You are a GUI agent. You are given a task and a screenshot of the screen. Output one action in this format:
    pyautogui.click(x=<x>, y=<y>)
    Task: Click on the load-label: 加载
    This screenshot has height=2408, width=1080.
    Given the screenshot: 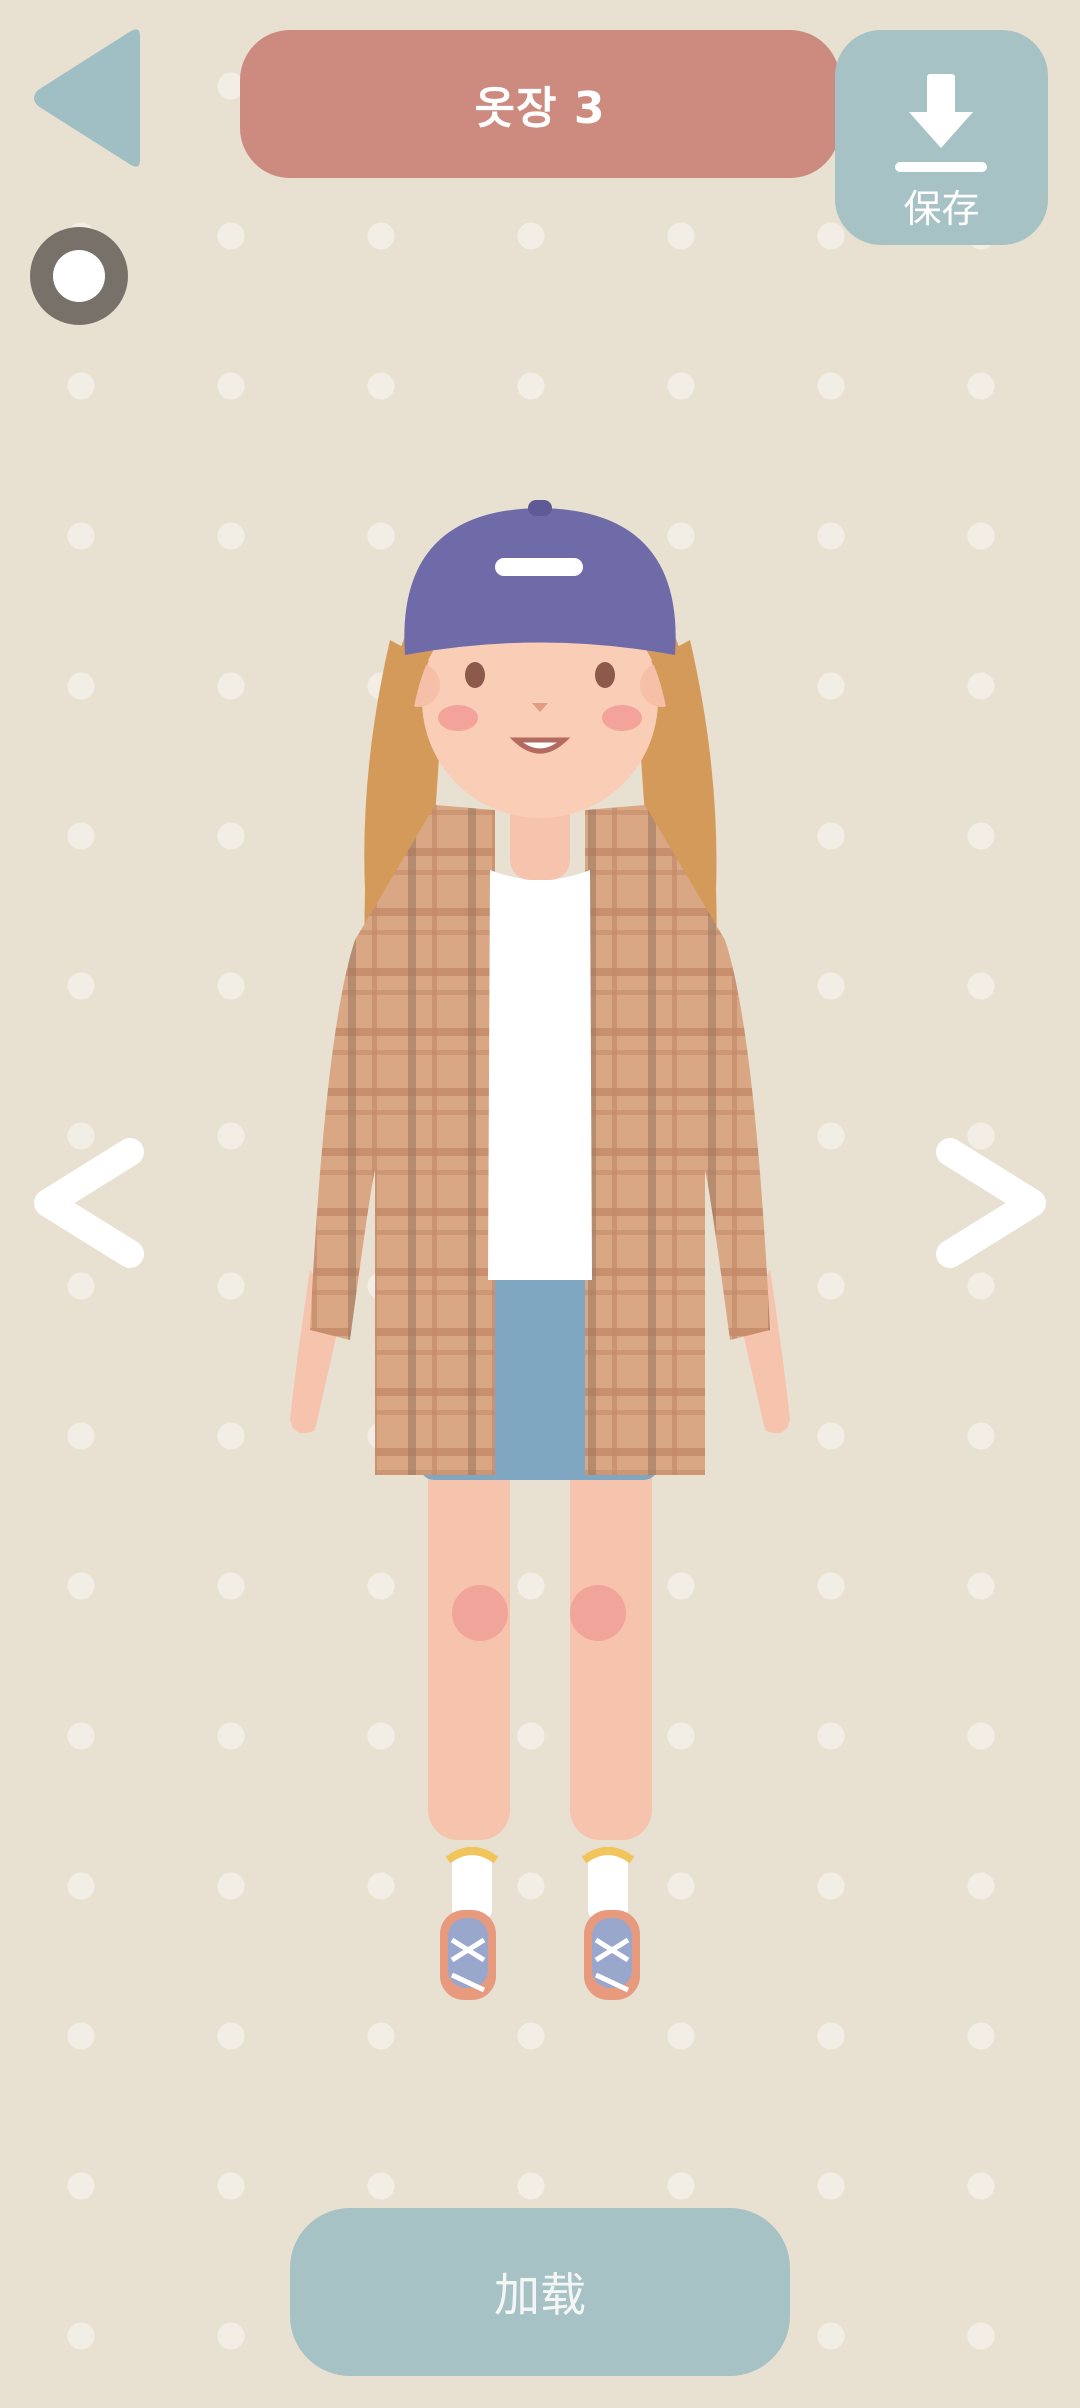 What is the action you would take?
    pyautogui.click(x=540, y=2295)
    